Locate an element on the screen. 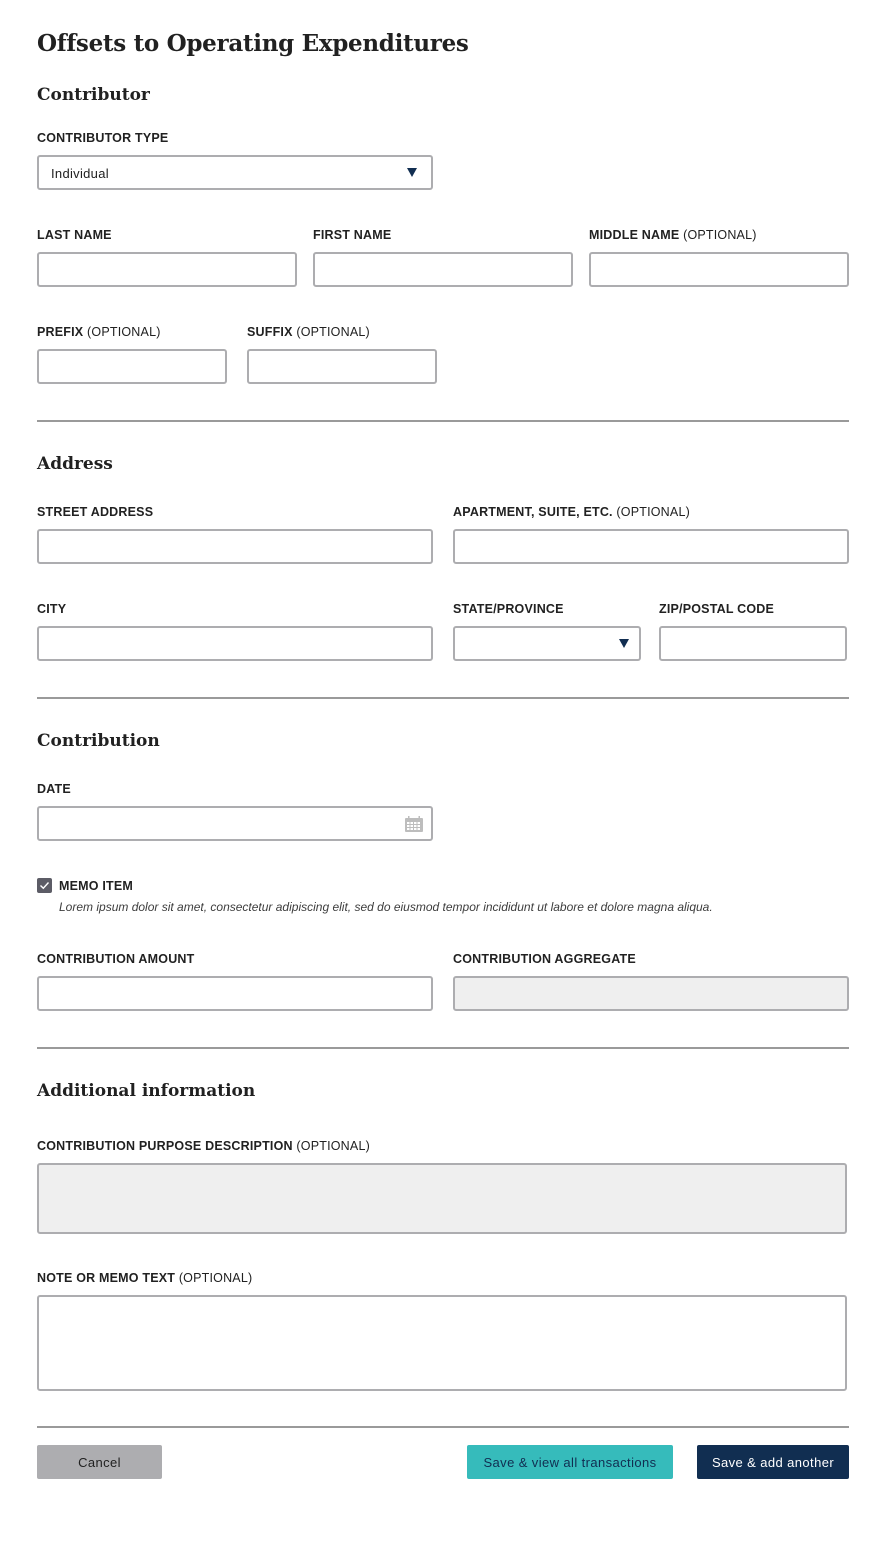  zip-field is located at coordinates (753, 643).